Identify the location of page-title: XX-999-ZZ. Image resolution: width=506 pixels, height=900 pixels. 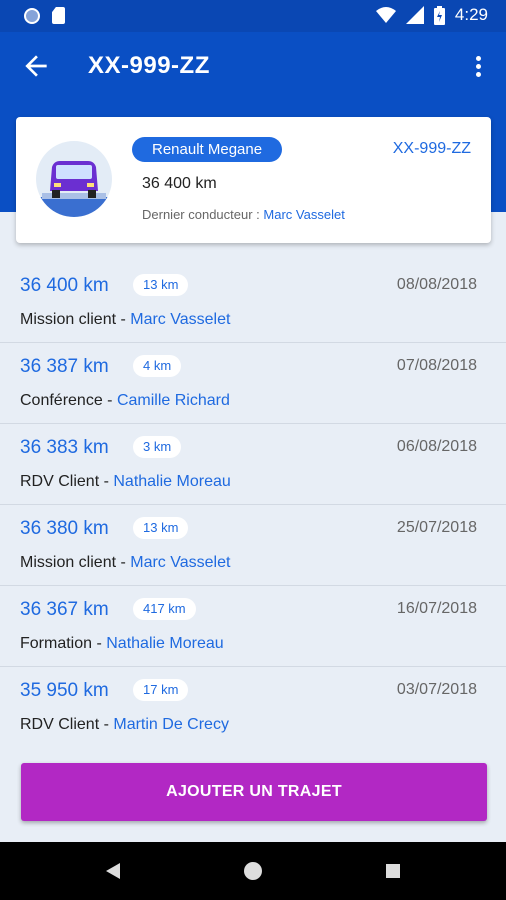
(149, 65).